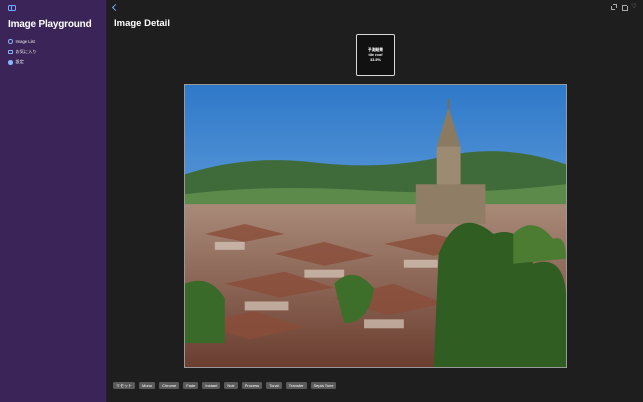 Image resolution: width=643 pixels, height=402 pixels. I want to click on sidebar-item-favorites: お気に入り, so click(22, 52).